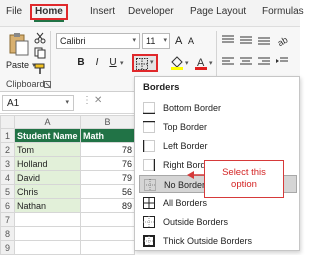 The width and height of the screenshot is (320, 255). What do you see at coordinates (47, 149) in the screenshot?
I see `table-cell: Tom` at bounding box center [47, 149].